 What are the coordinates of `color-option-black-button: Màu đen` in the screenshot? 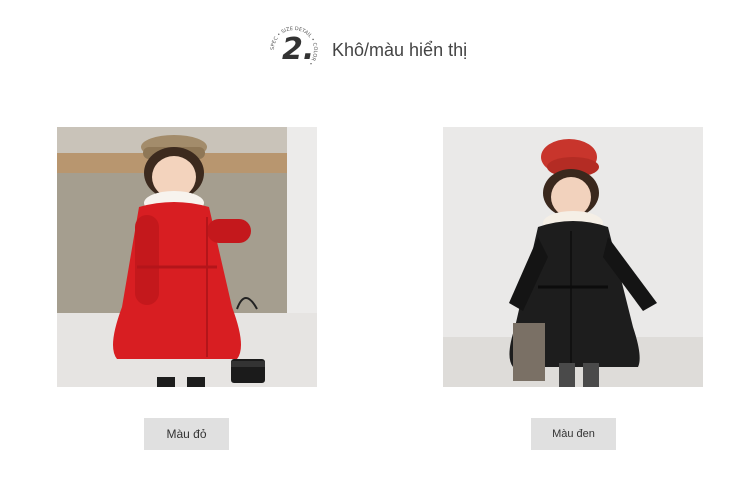 It's located at (573, 434).